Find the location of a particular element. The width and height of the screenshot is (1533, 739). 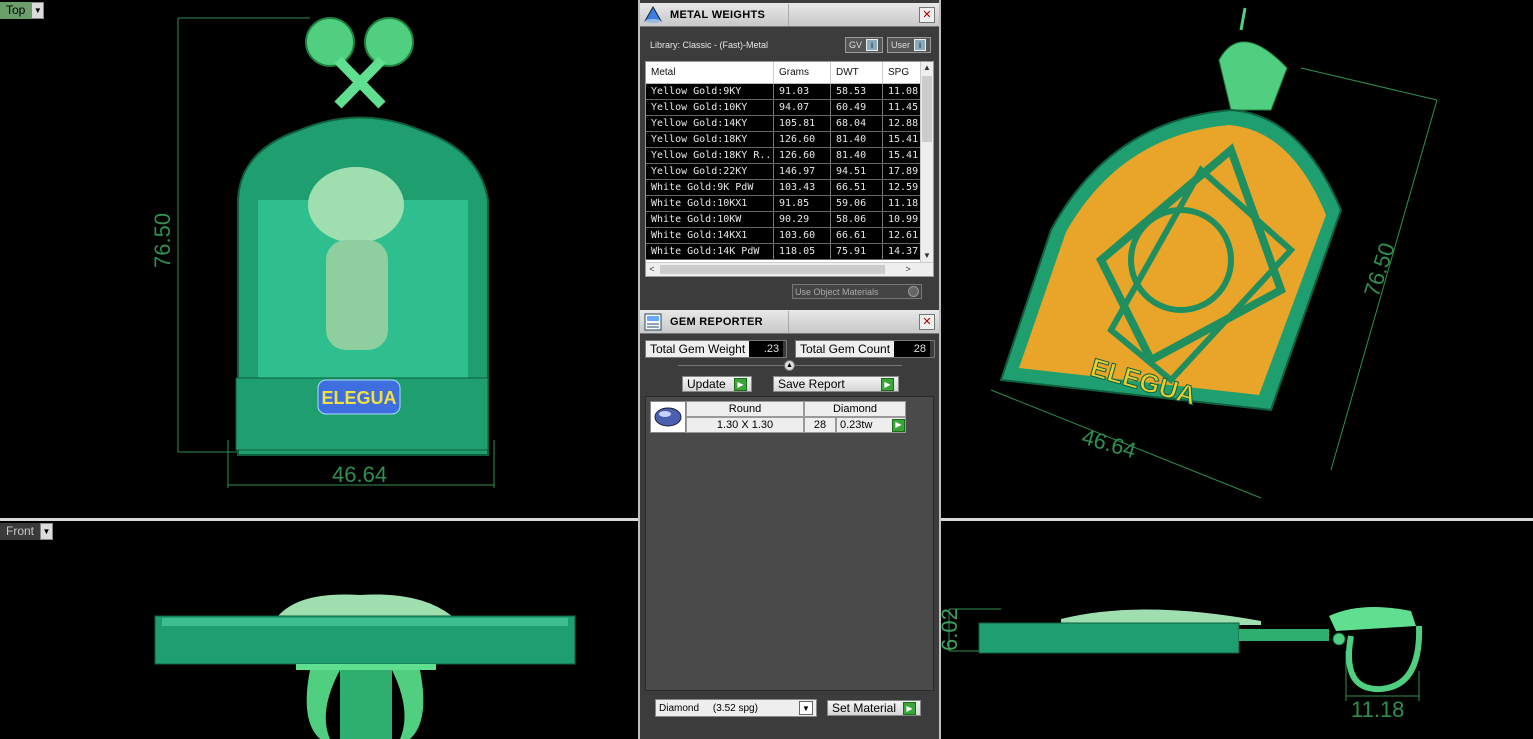

total-gem-count-field: Total Gem Count 28 is located at coordinates (865, 349).